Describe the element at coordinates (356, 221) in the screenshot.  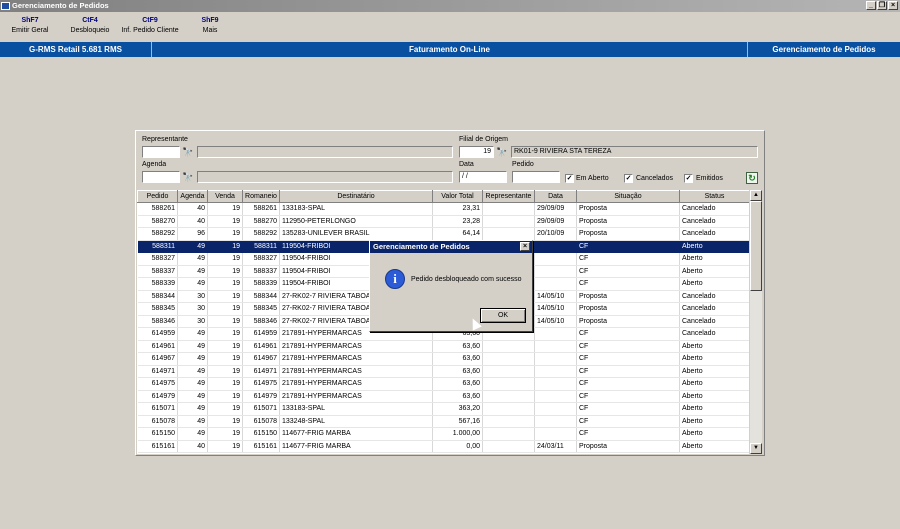
I see `cell-destinatario: 112950-PETERLONGO` at that location.